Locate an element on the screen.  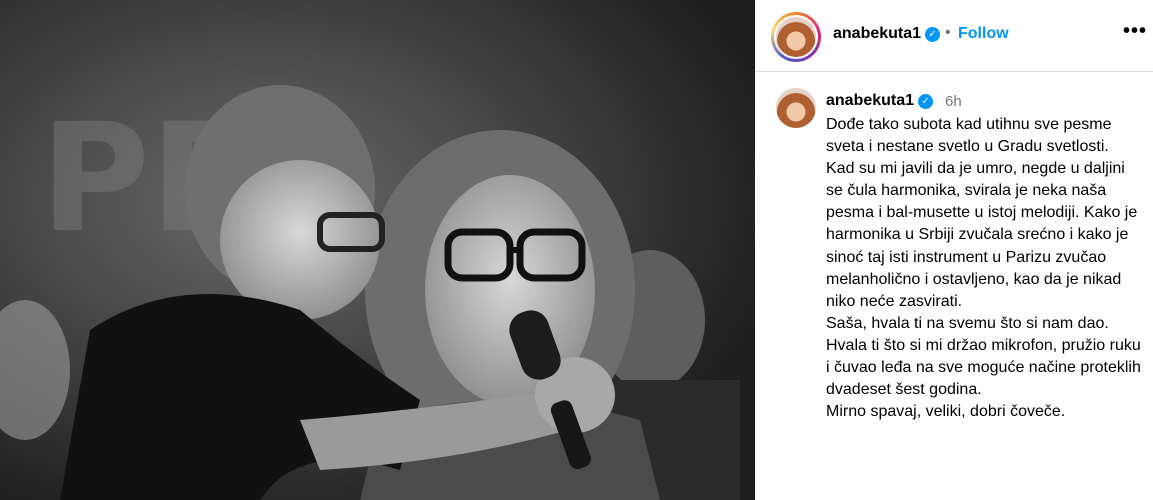
caption-line: Mirno spavaj, veliki, dobri čoveče. is located at coordinates (946, 412).